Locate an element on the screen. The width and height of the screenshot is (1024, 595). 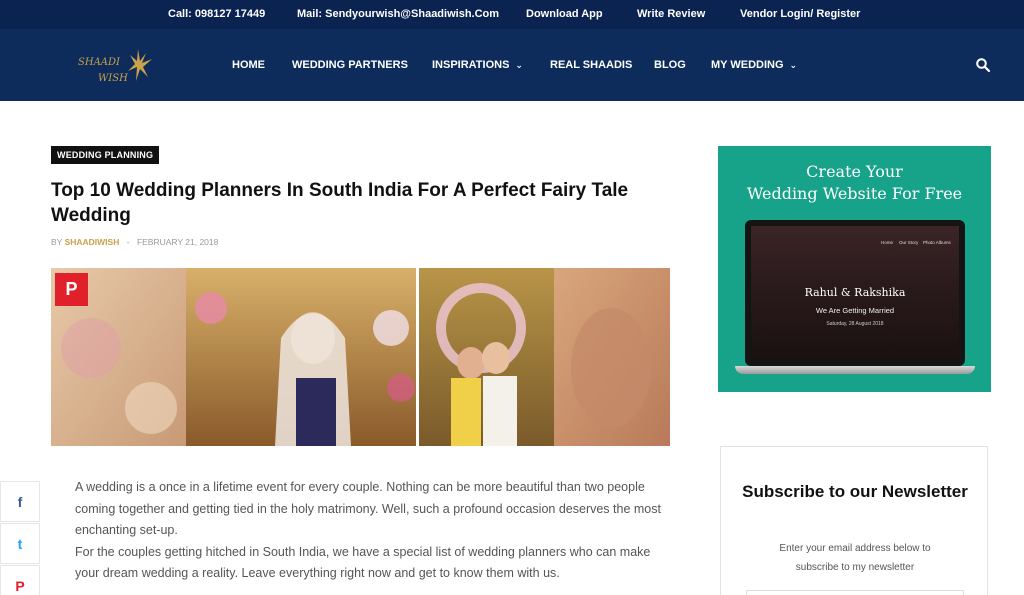
svg-text: SHAADI is located at coordinates (99, 62).